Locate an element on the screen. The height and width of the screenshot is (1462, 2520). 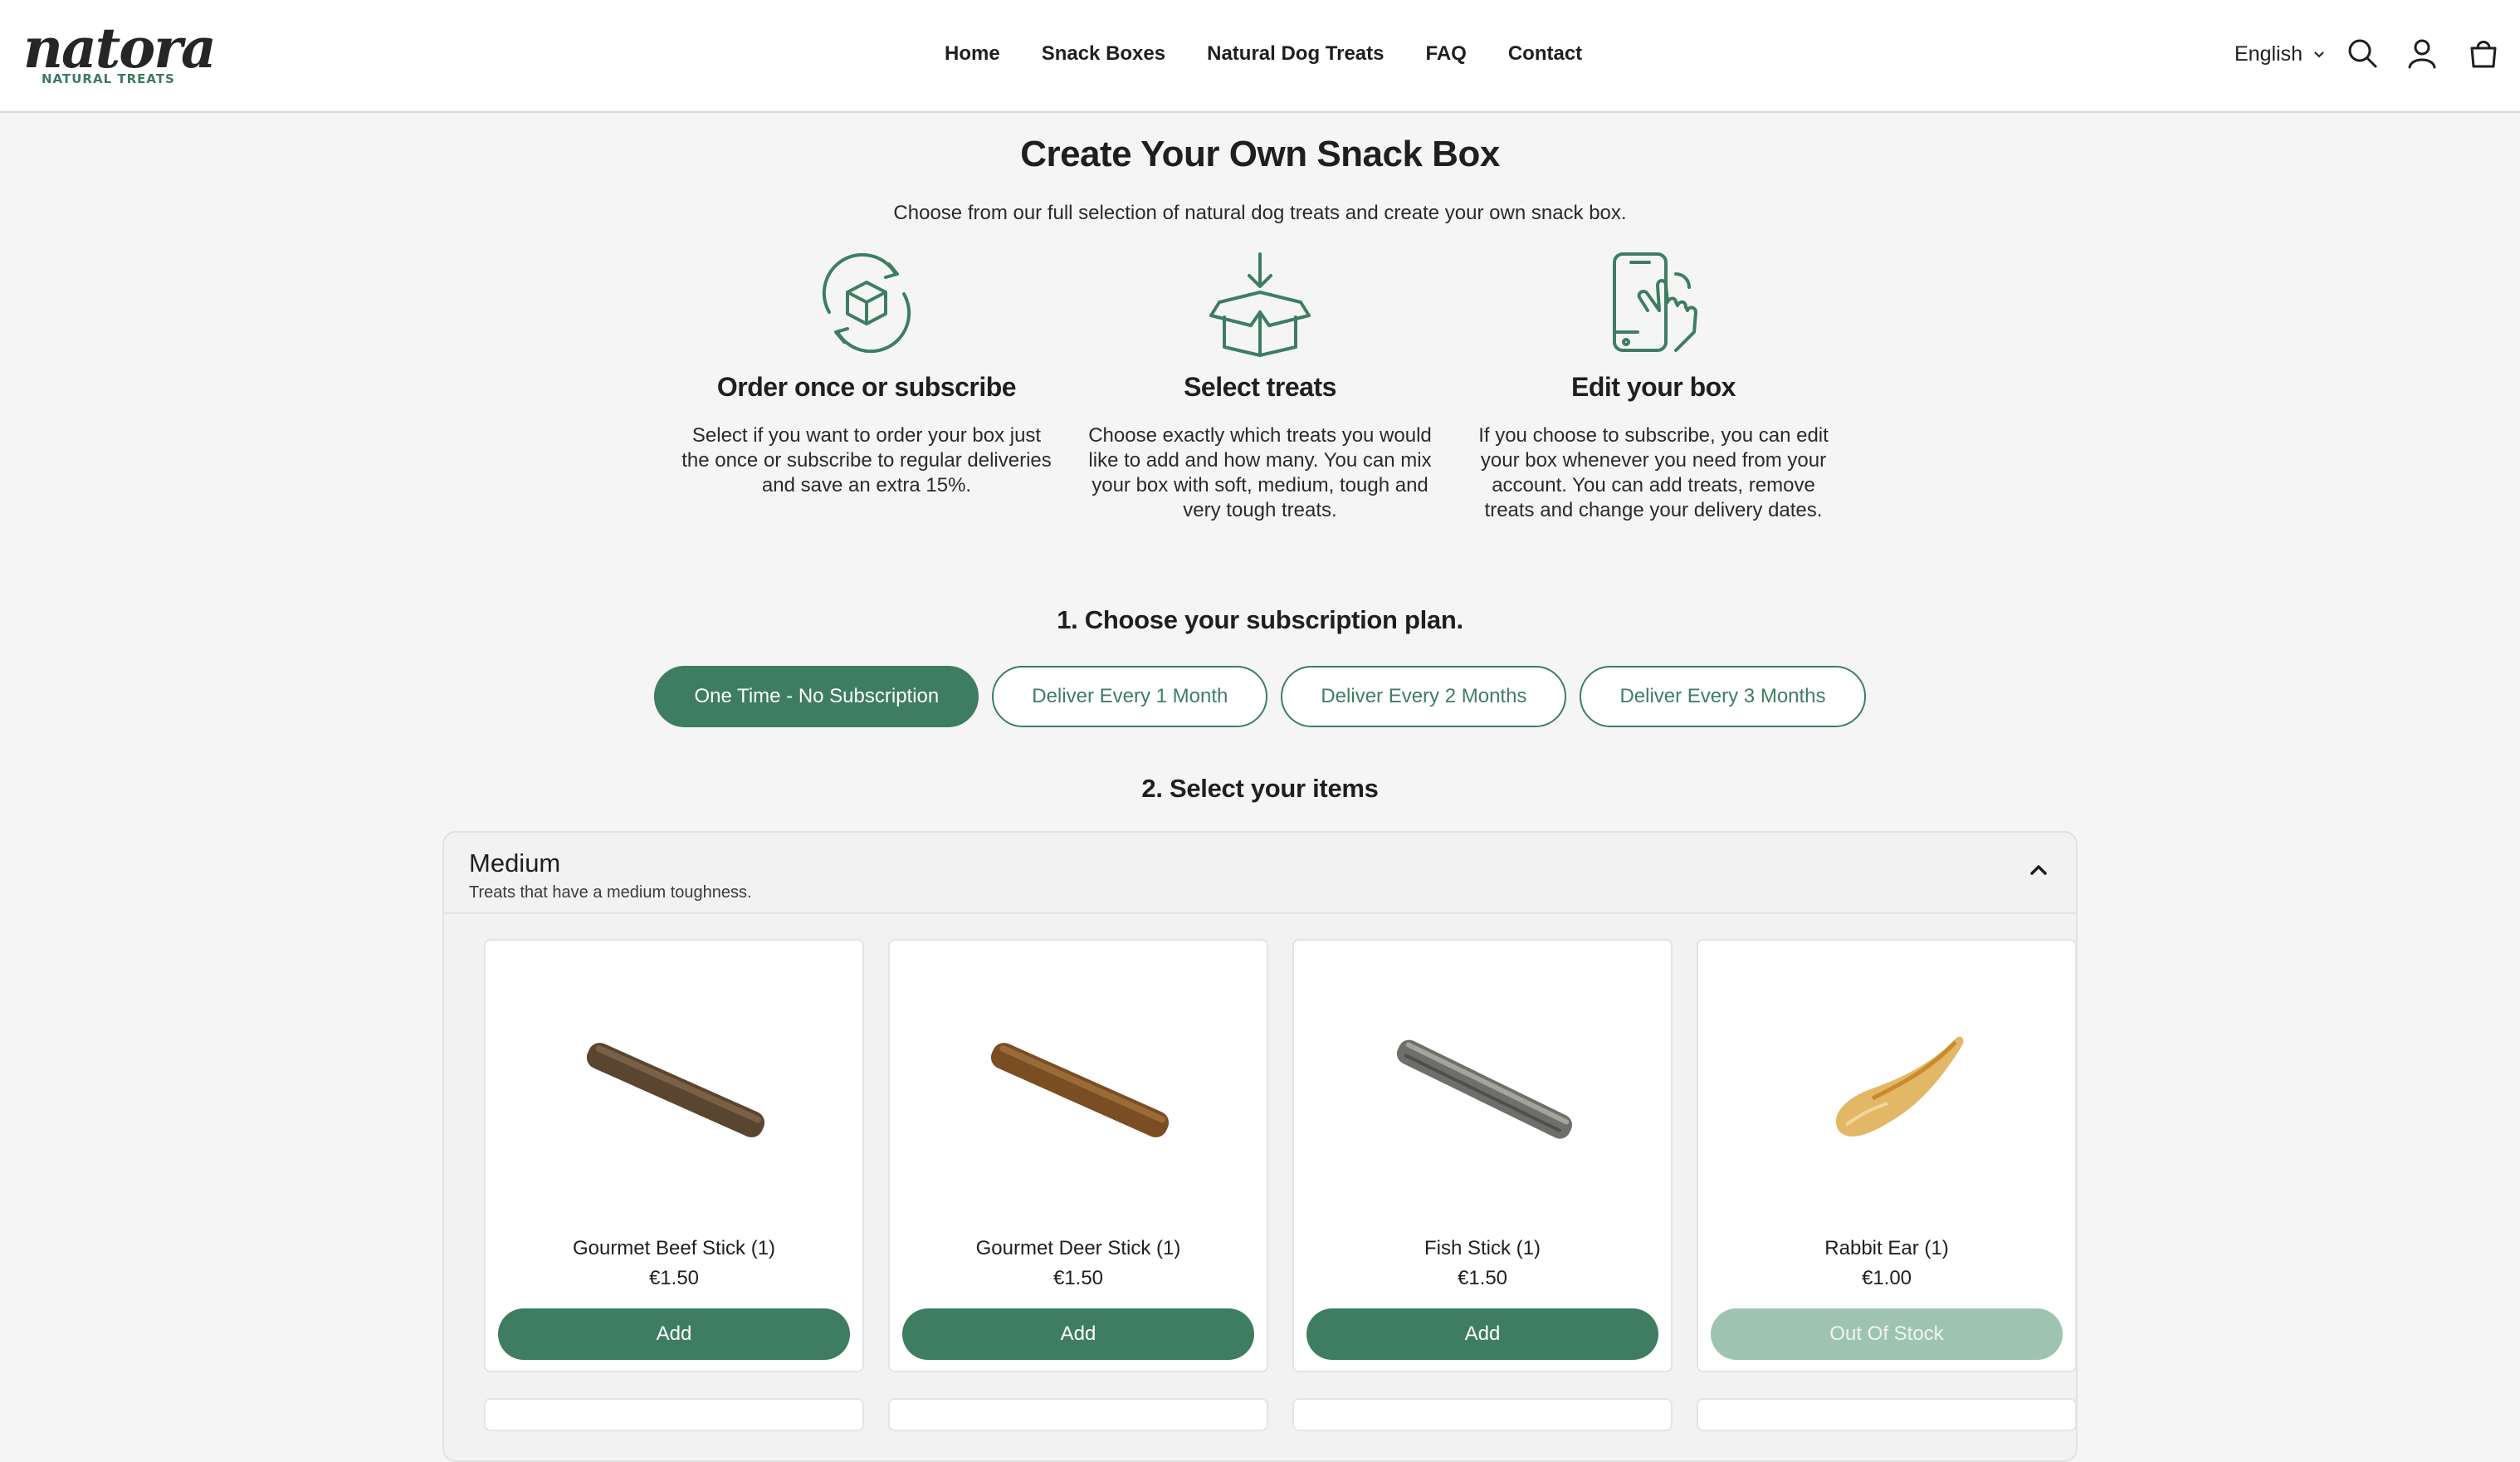
product-name: Fish Stick (1) is located at coordinates (1482, 1248).